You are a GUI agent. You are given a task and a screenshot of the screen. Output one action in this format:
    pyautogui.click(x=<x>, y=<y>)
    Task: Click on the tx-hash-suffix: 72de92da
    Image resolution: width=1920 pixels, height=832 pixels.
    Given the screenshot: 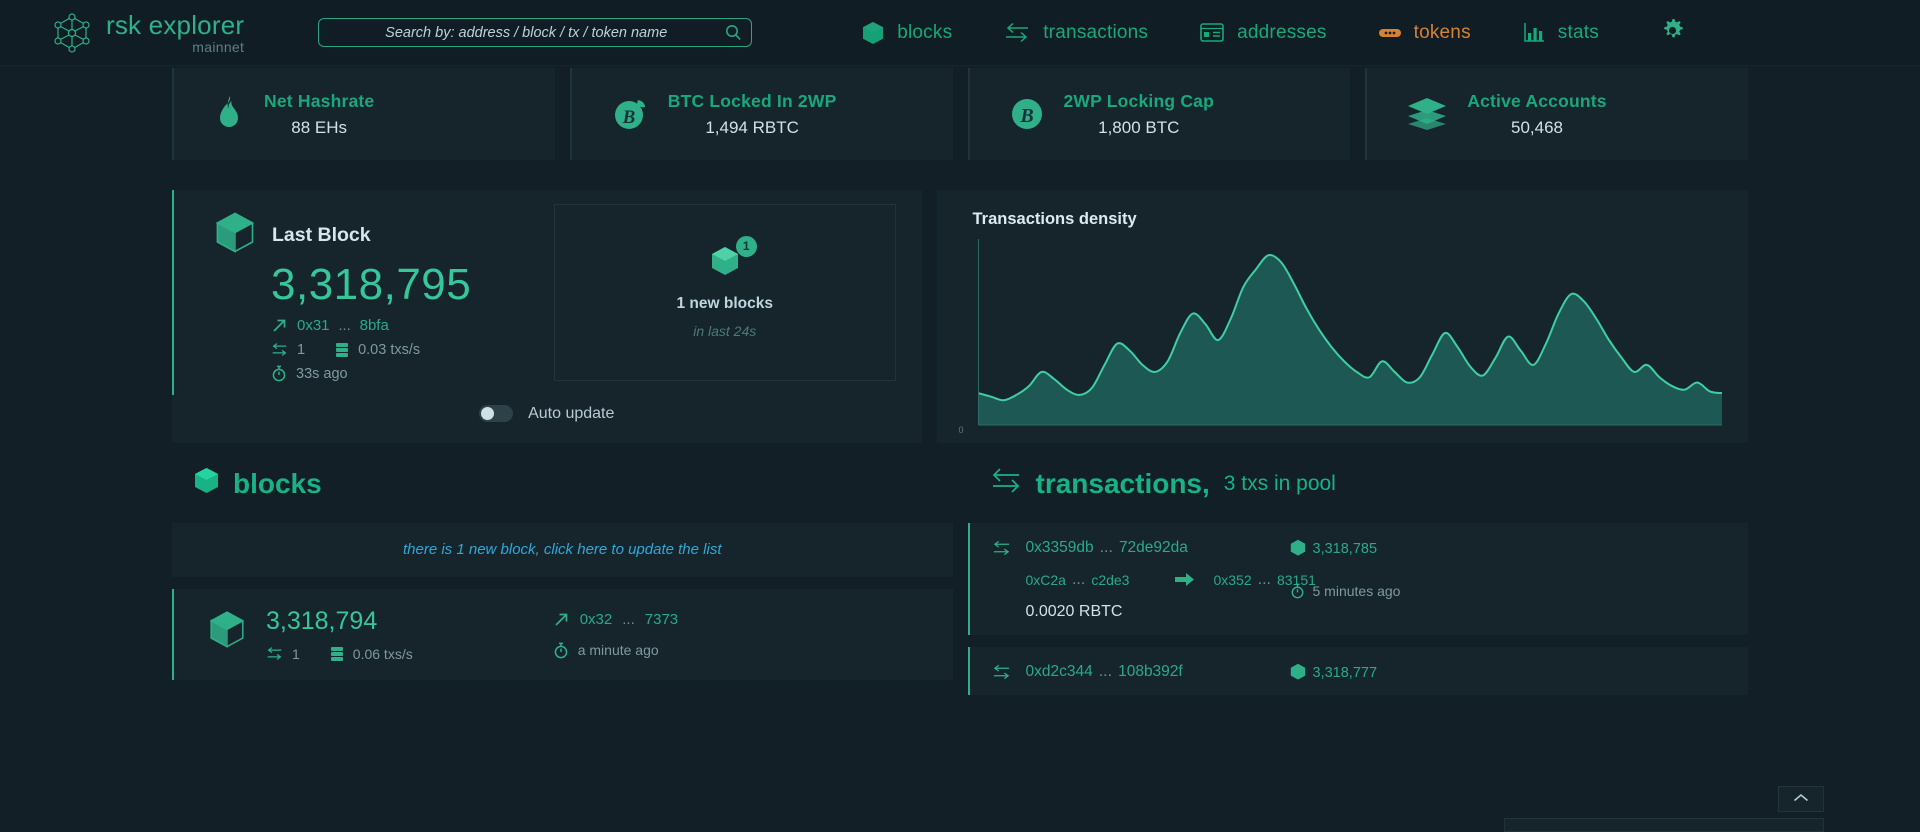 What is the action you would take?
    pyautogui.click(x=1153, y=547)
    